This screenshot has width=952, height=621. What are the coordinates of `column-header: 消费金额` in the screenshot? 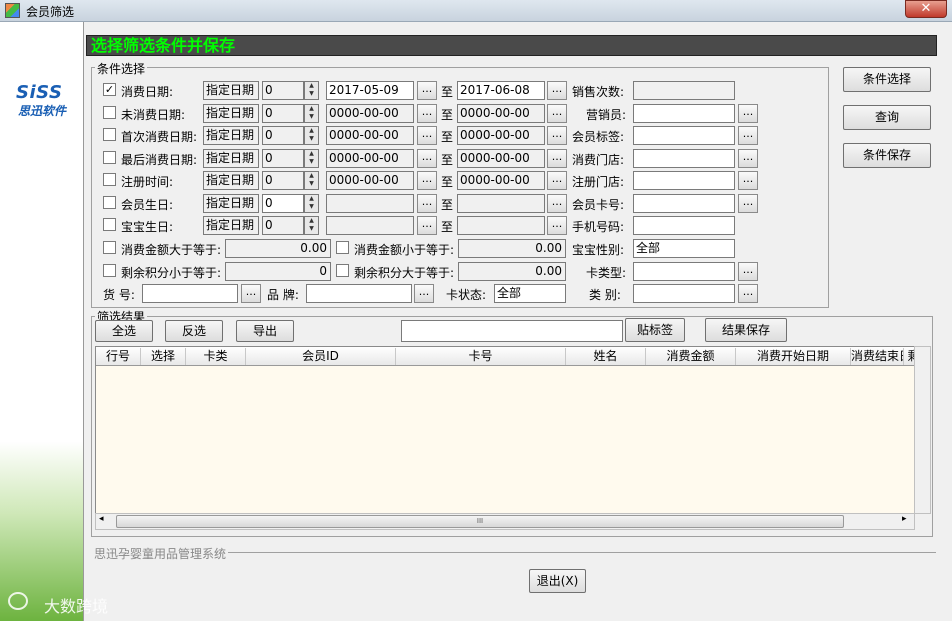 It's located at (691, 356).